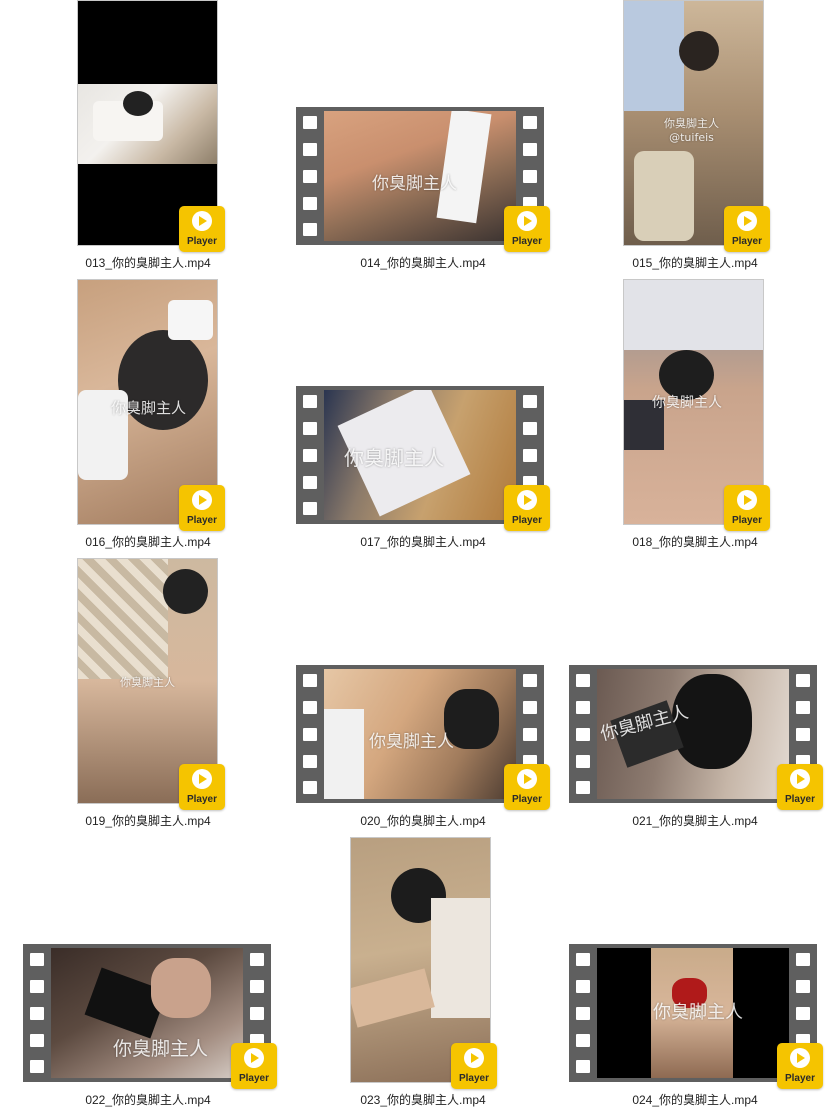 The height and width of the screenshot is (1108, 834). I want to click on file-name: 020_你的臭脚主人.mp4, so click(423, 821).